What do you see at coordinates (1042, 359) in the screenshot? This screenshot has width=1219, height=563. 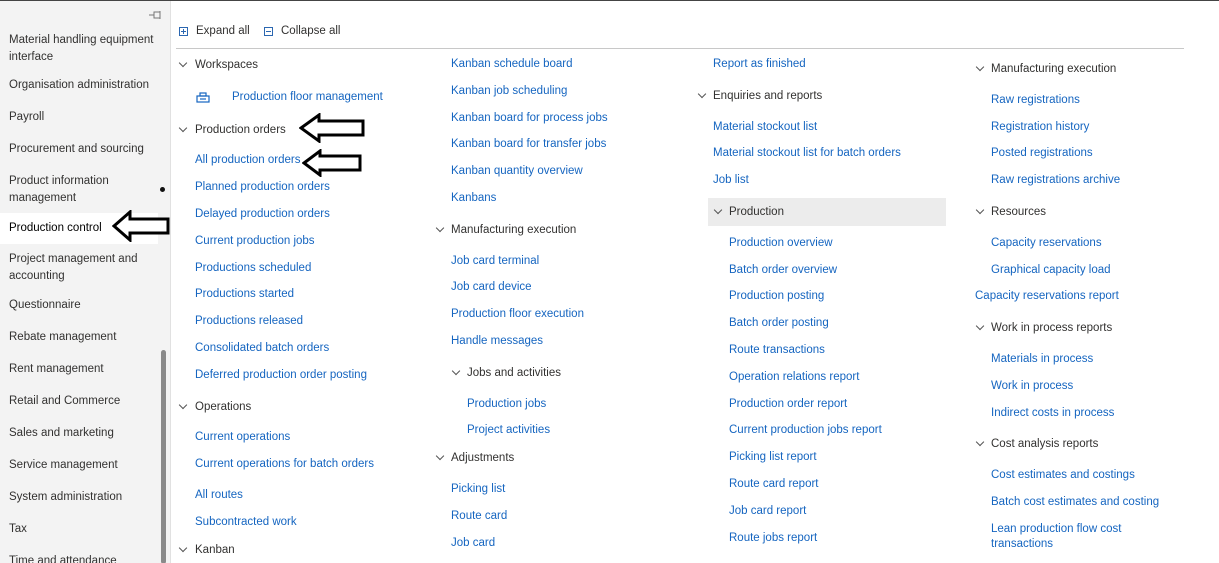 I see `link-materials-in-process: Materials in process` at bounding box center [1042, 359].